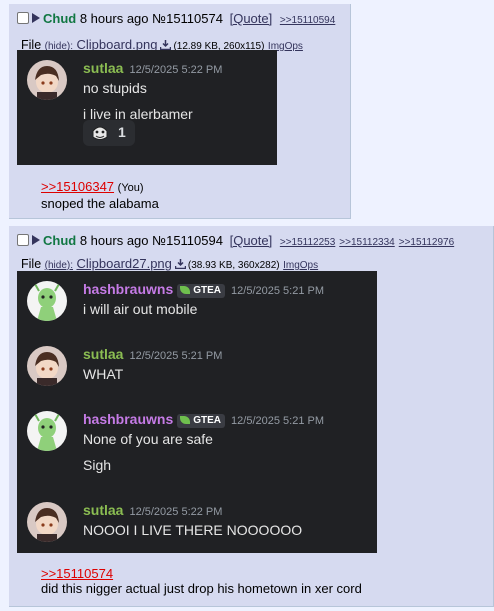  Describe the element at coordinates (187, 240) in the screenshot. I see `post-number: №15110594` at that location.